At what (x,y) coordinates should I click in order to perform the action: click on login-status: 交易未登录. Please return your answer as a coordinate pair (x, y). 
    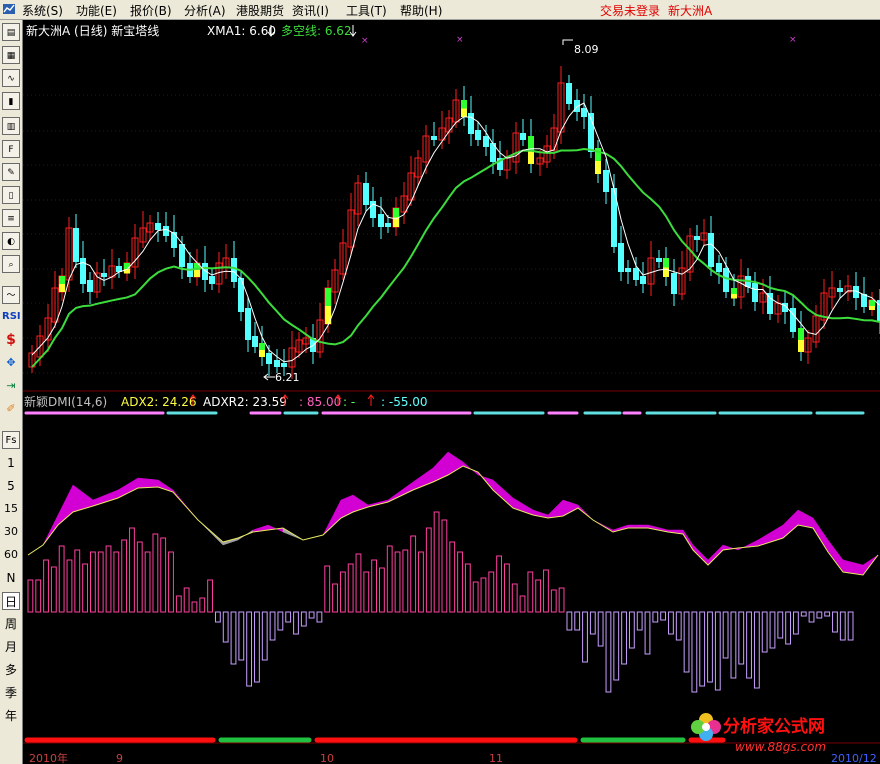
    Looking at the image, I should click on (630, 10).